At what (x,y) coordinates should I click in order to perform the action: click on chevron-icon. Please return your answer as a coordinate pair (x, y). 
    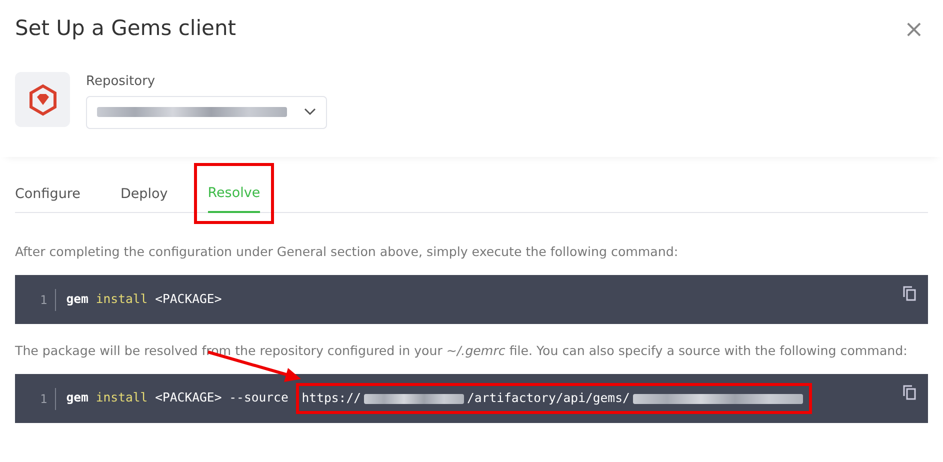
    Looking at the image, I should click on (310, 112).